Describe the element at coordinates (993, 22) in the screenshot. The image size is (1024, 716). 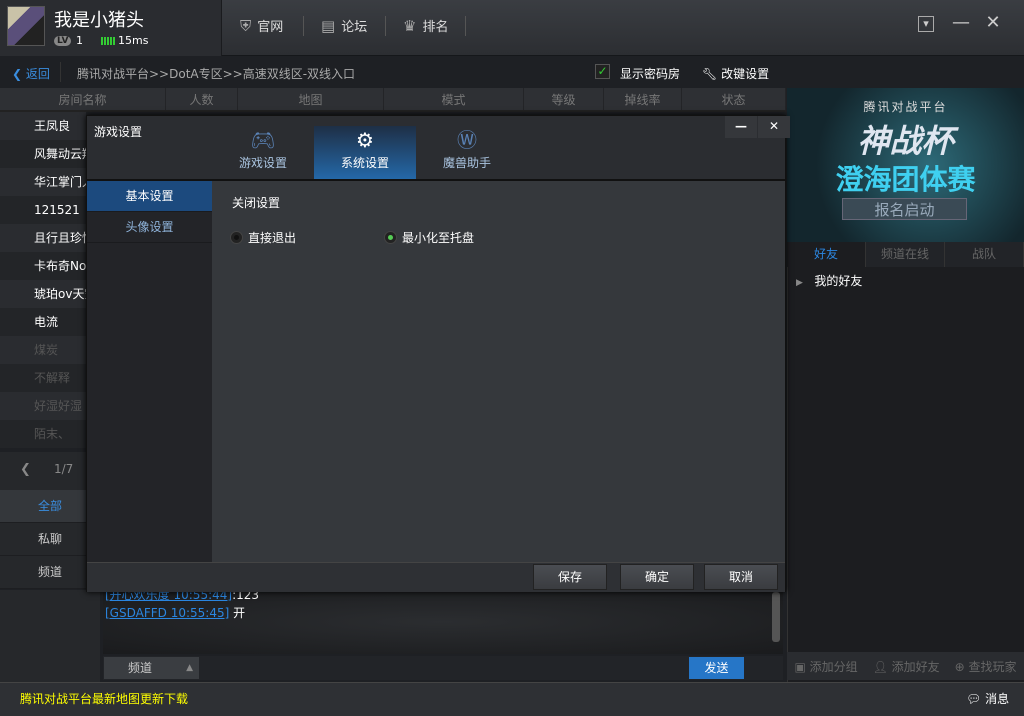
I see `window-close-button: ✕` at that location.